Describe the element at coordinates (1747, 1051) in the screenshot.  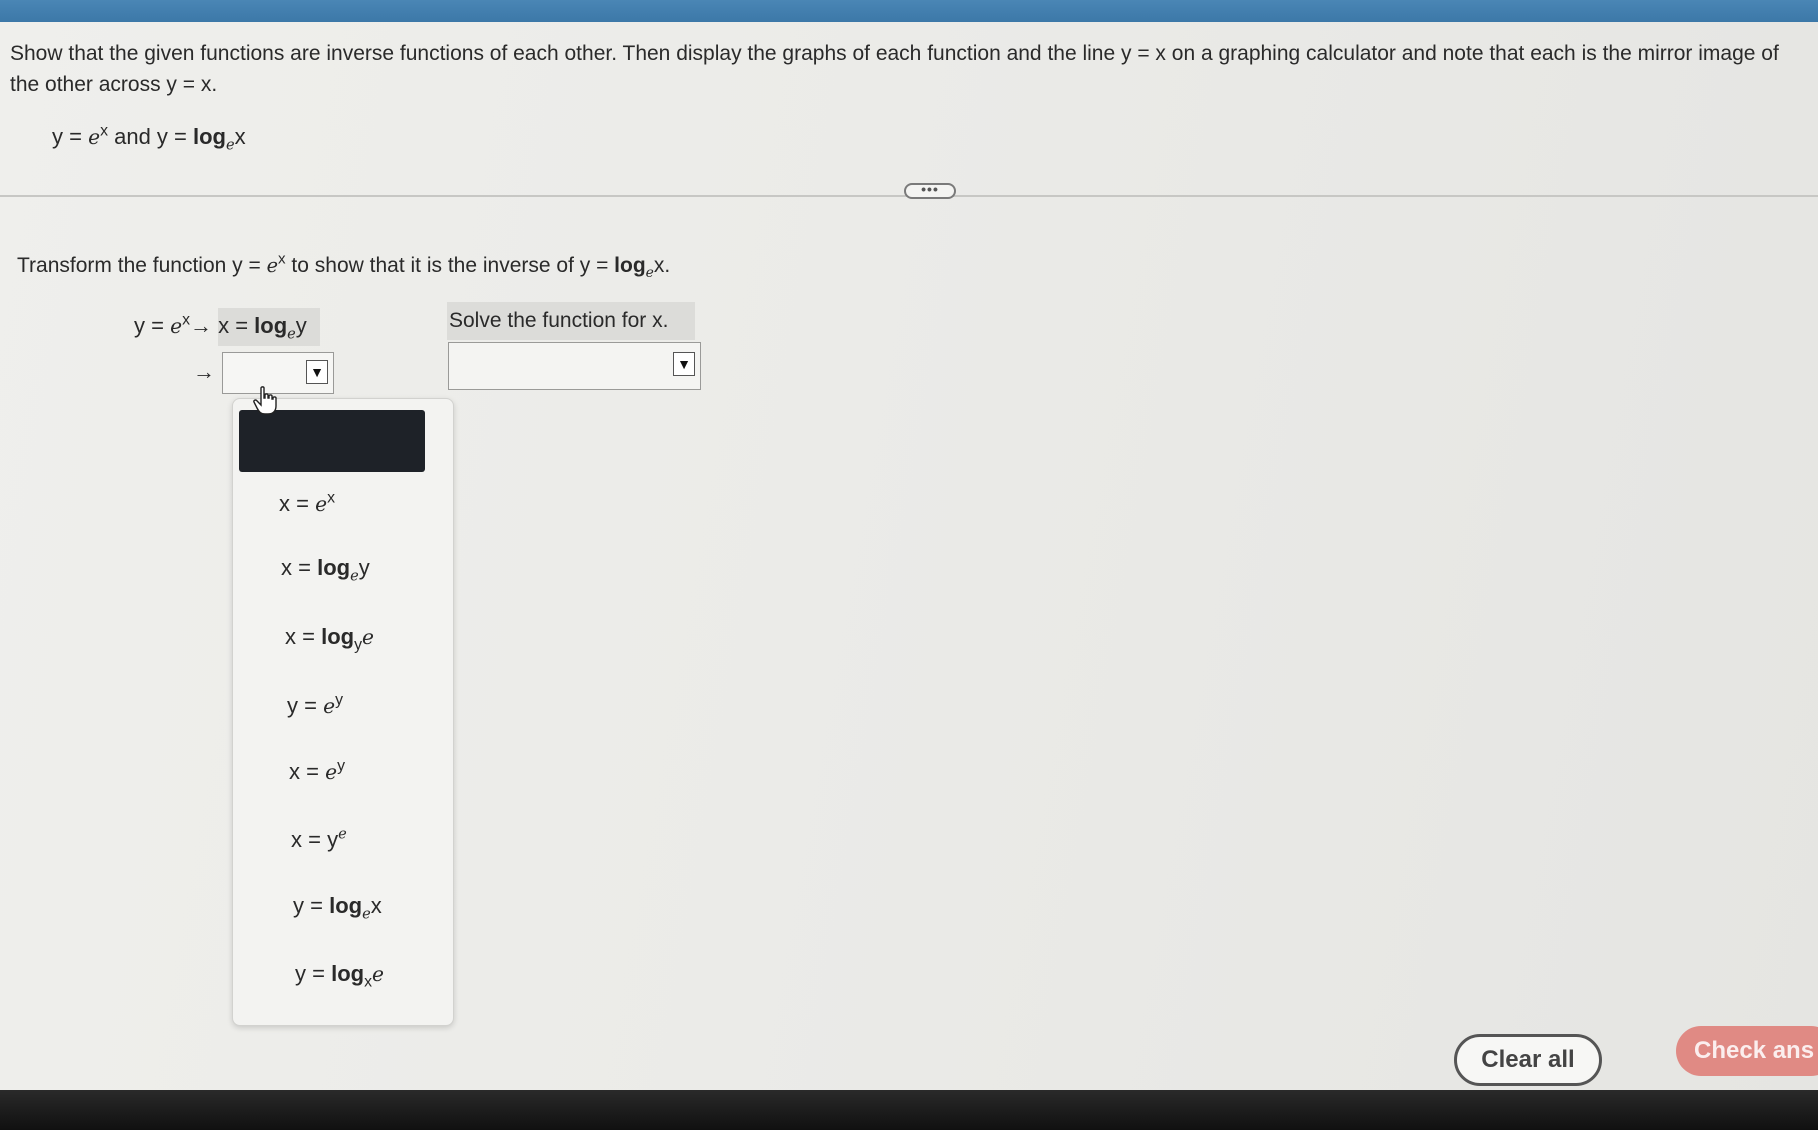
I see `check-answer-button: Check ans` at that location.